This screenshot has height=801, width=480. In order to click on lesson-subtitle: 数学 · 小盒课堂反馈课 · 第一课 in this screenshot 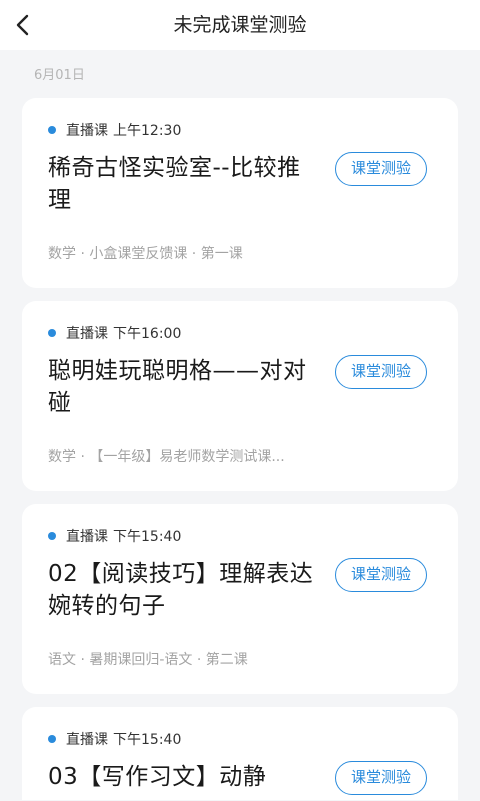, I will do `click(145, 254)`.